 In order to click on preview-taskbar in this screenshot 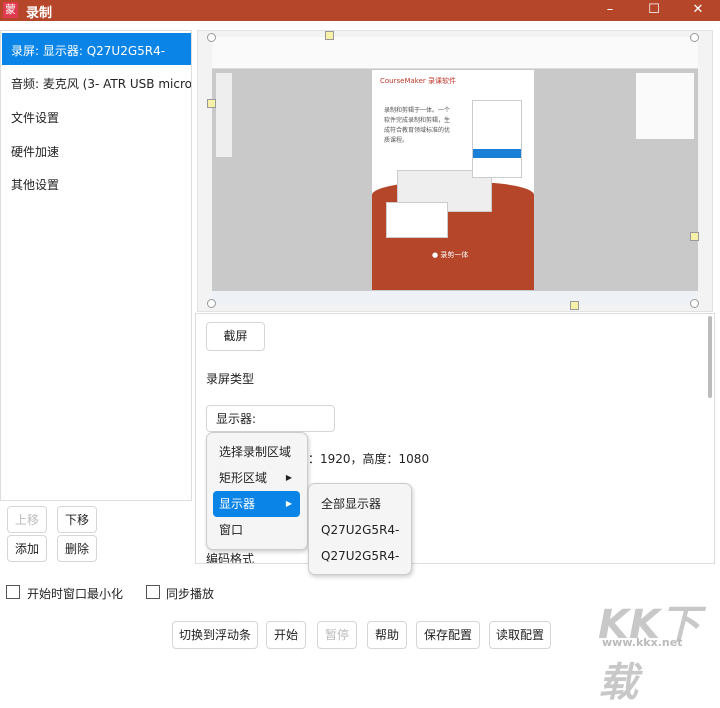, I will do `click(455, 298)`.